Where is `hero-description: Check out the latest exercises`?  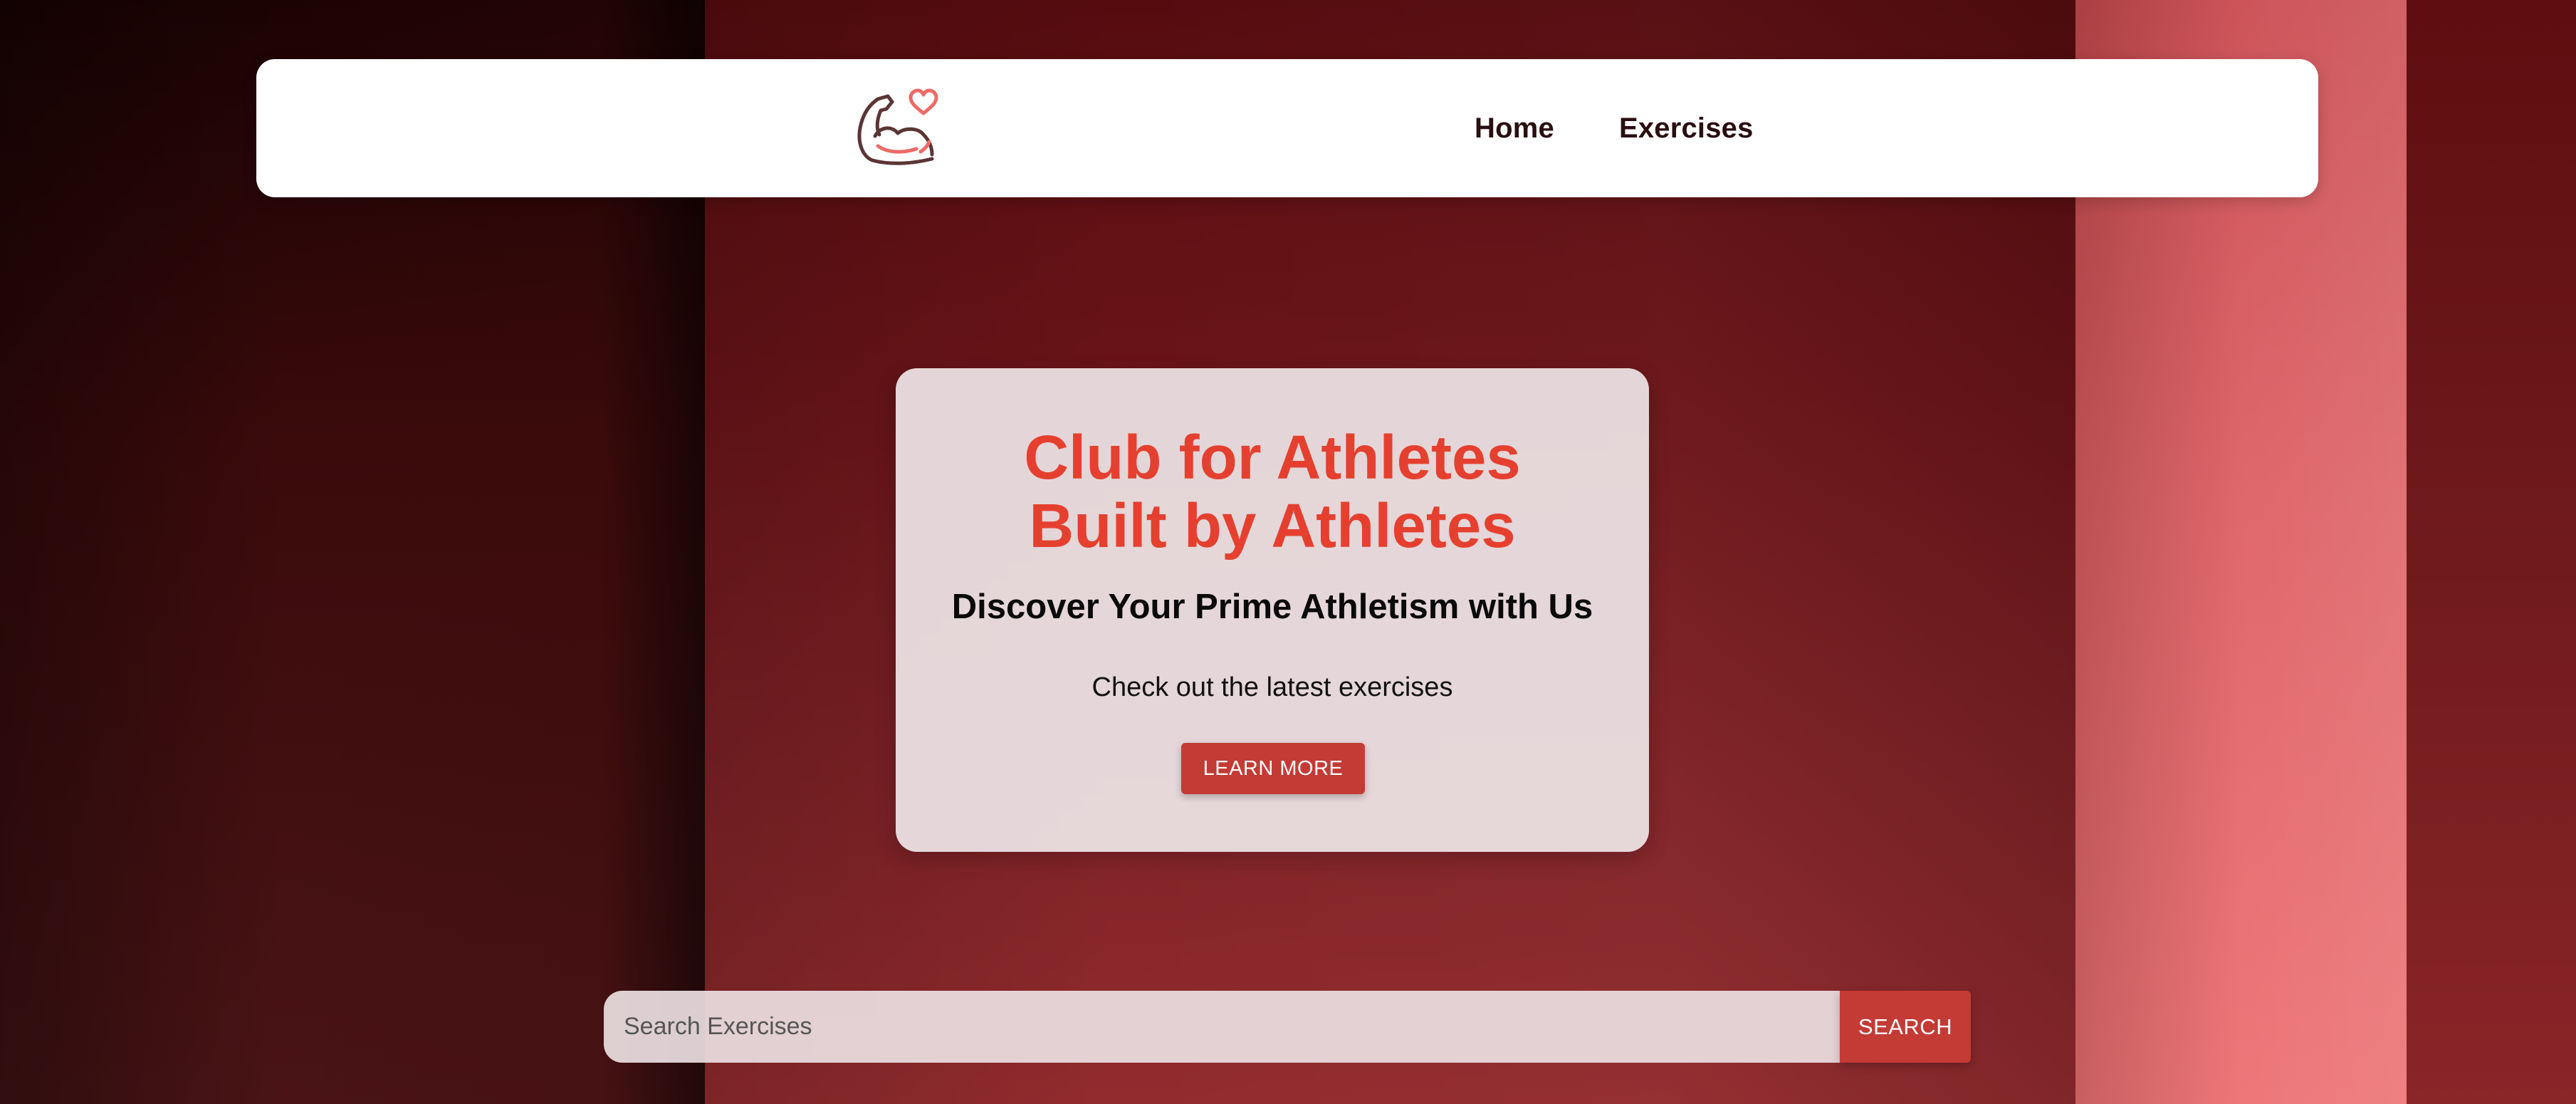
hero-description: Check out the latest exercises is located at coordinates (1272, 687).